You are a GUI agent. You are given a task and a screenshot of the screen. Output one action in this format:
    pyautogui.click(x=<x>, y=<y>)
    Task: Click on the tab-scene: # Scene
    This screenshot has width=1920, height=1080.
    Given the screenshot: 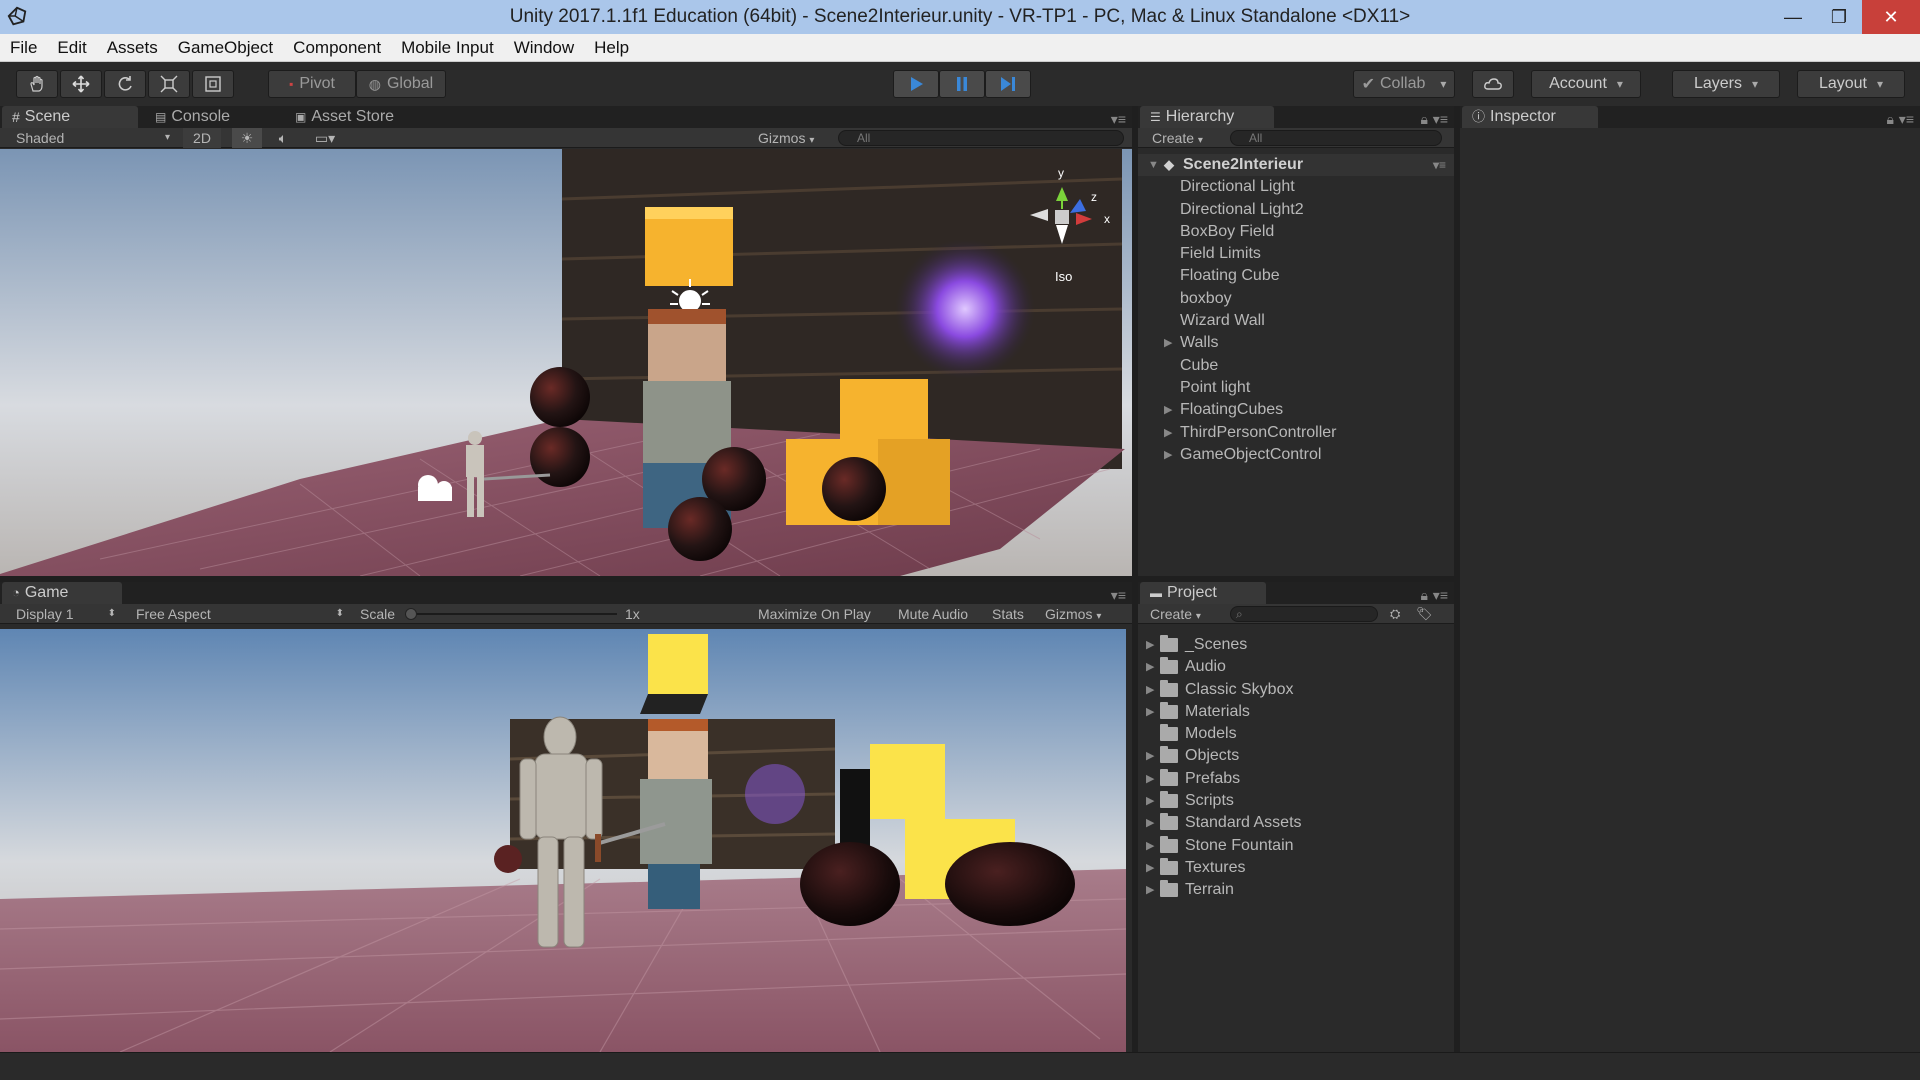 What is the action you would take?
    pyautogui.click(x=70, y=117)
    